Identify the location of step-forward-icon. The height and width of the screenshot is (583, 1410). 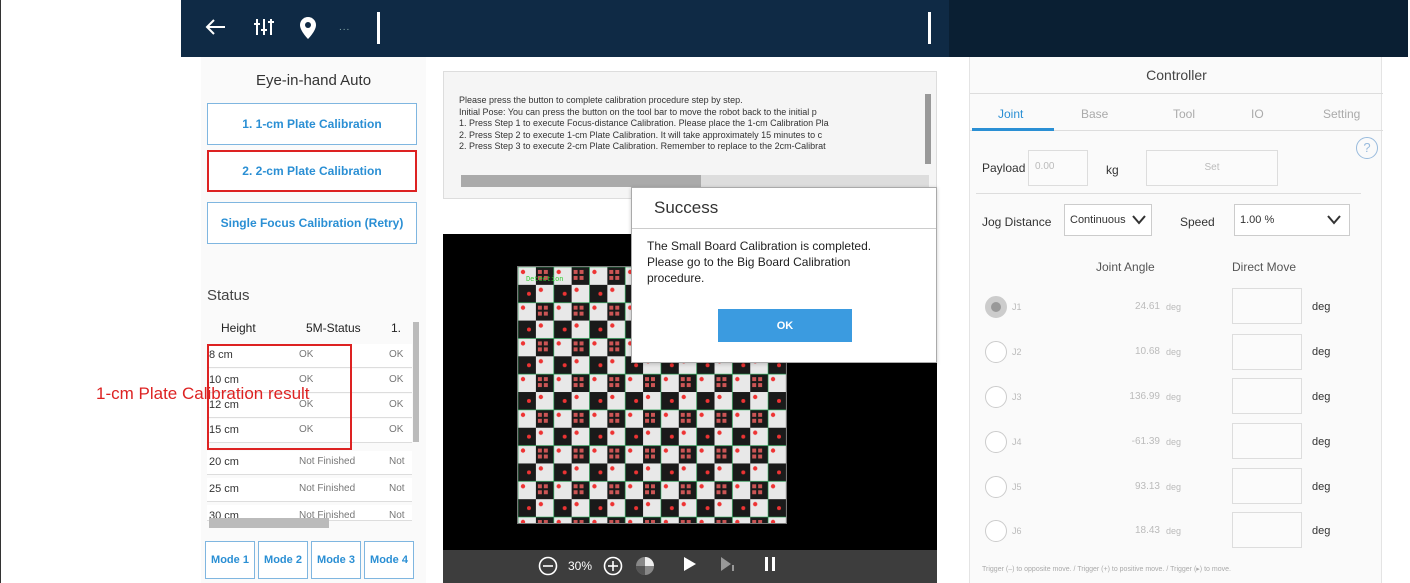
(728, 566).